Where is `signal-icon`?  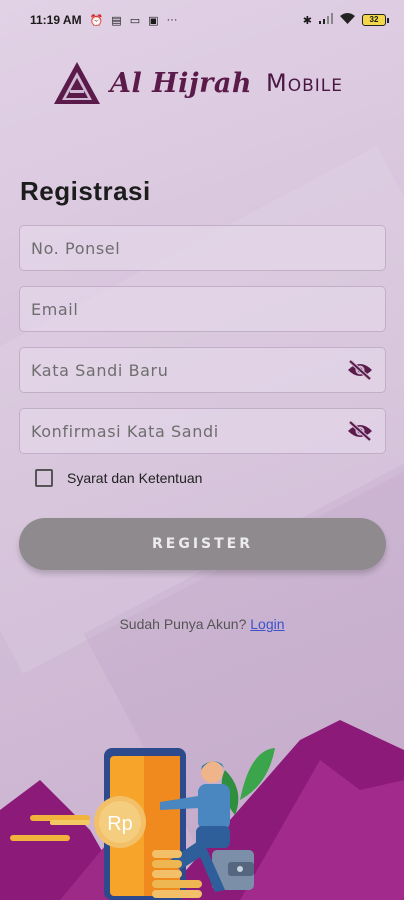 signal-icon is located at coordinates (326, 20).